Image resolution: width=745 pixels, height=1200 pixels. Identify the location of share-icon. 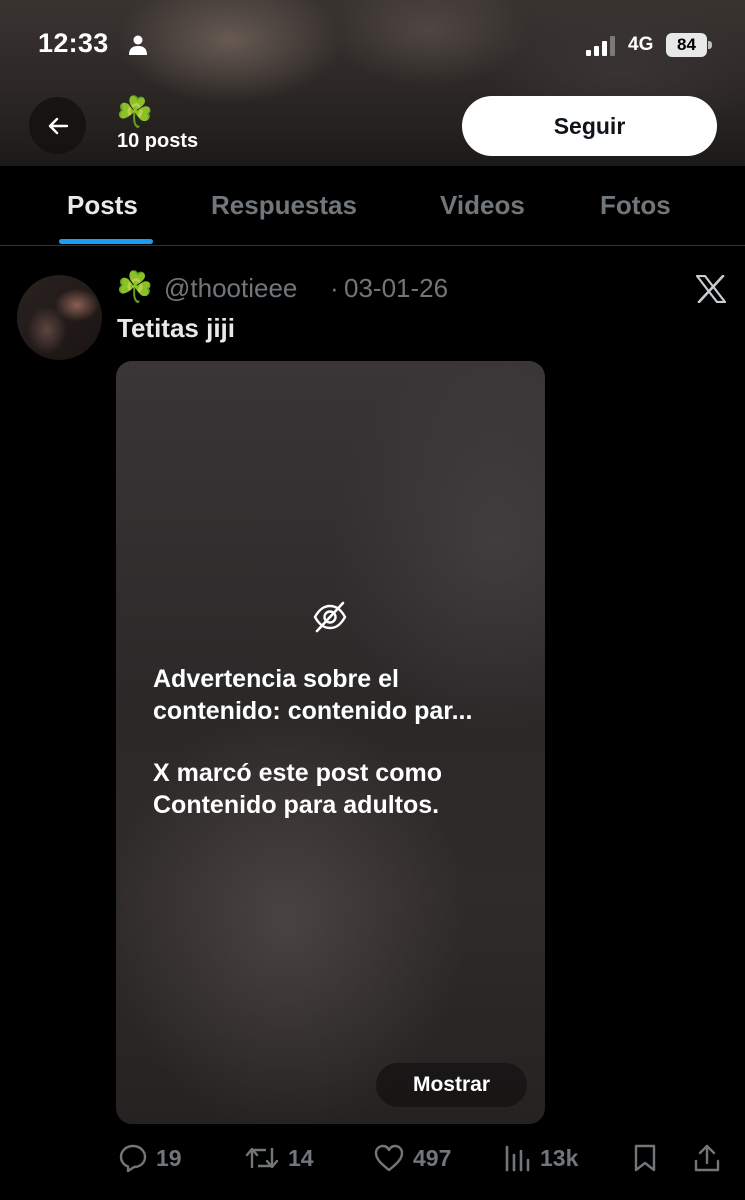
(707, 1158).